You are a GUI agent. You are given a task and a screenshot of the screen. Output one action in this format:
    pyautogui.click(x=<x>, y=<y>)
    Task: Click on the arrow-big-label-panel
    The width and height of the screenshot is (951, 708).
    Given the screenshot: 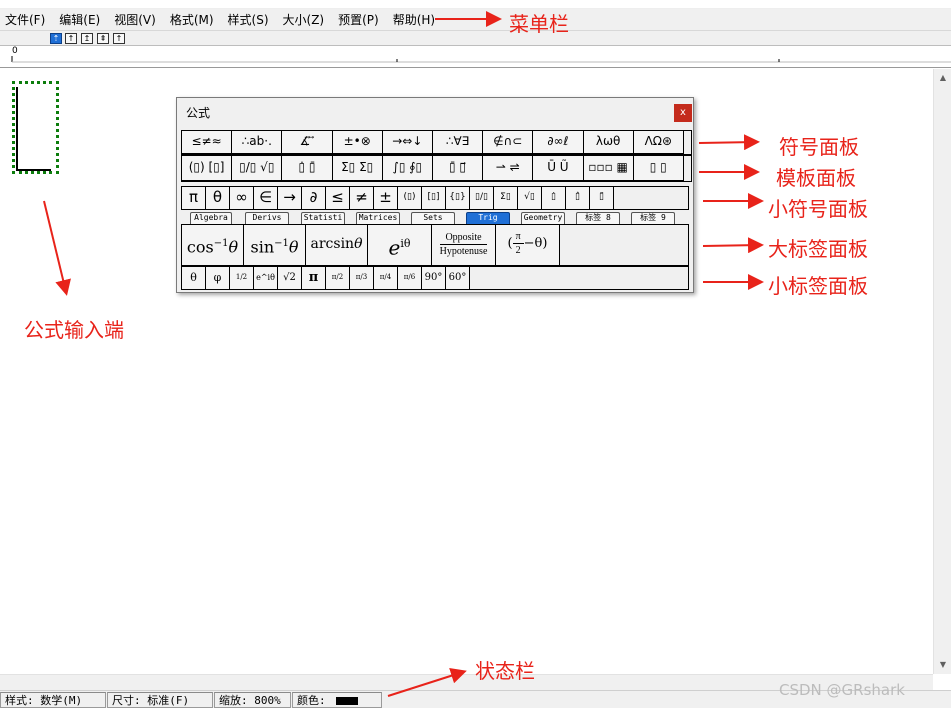 What is the action you would take?
    pyautogui.click(x=733, y=245)
    